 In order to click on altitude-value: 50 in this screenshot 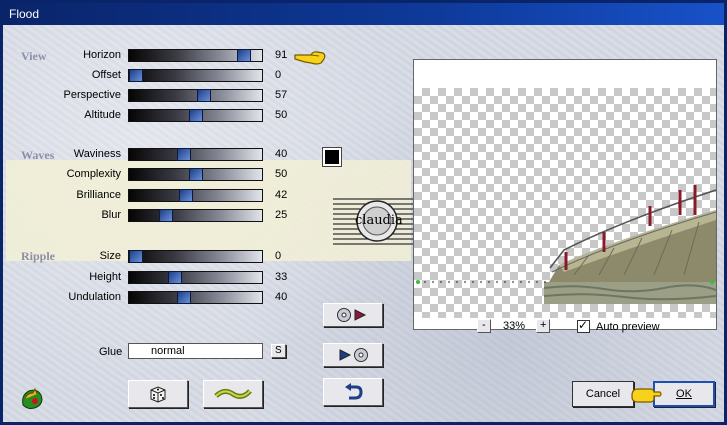, I will do `click(281, 115)`.